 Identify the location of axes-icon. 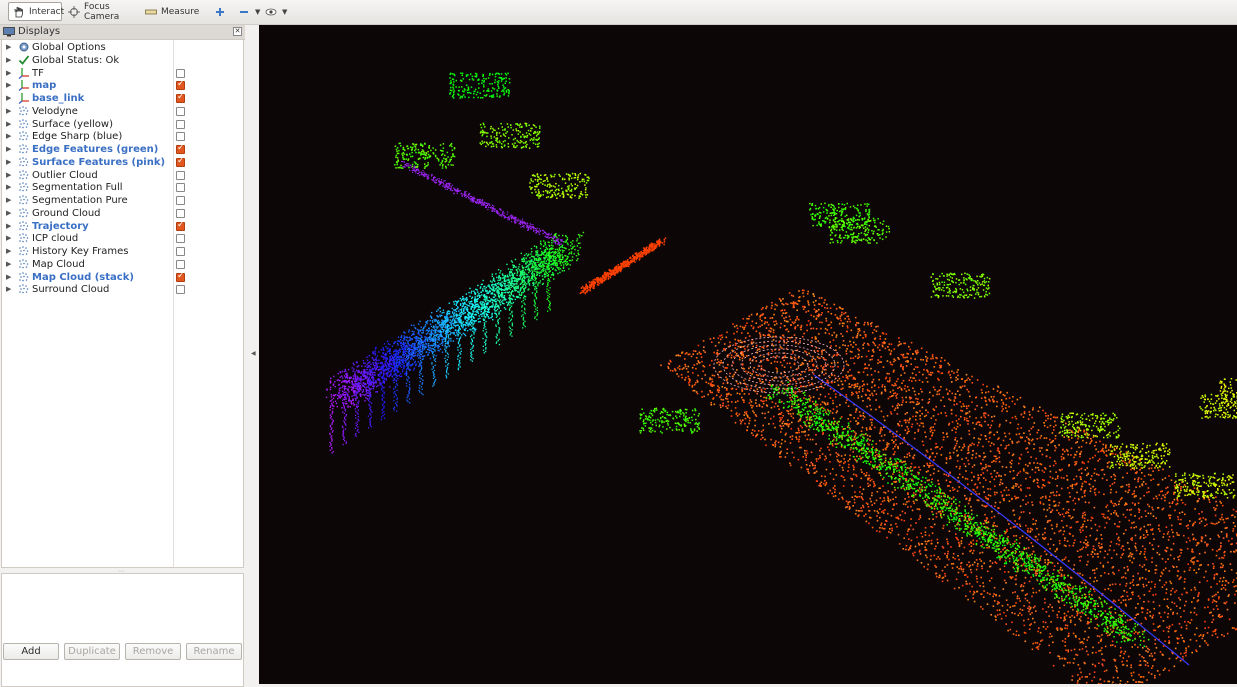
(24, 98).